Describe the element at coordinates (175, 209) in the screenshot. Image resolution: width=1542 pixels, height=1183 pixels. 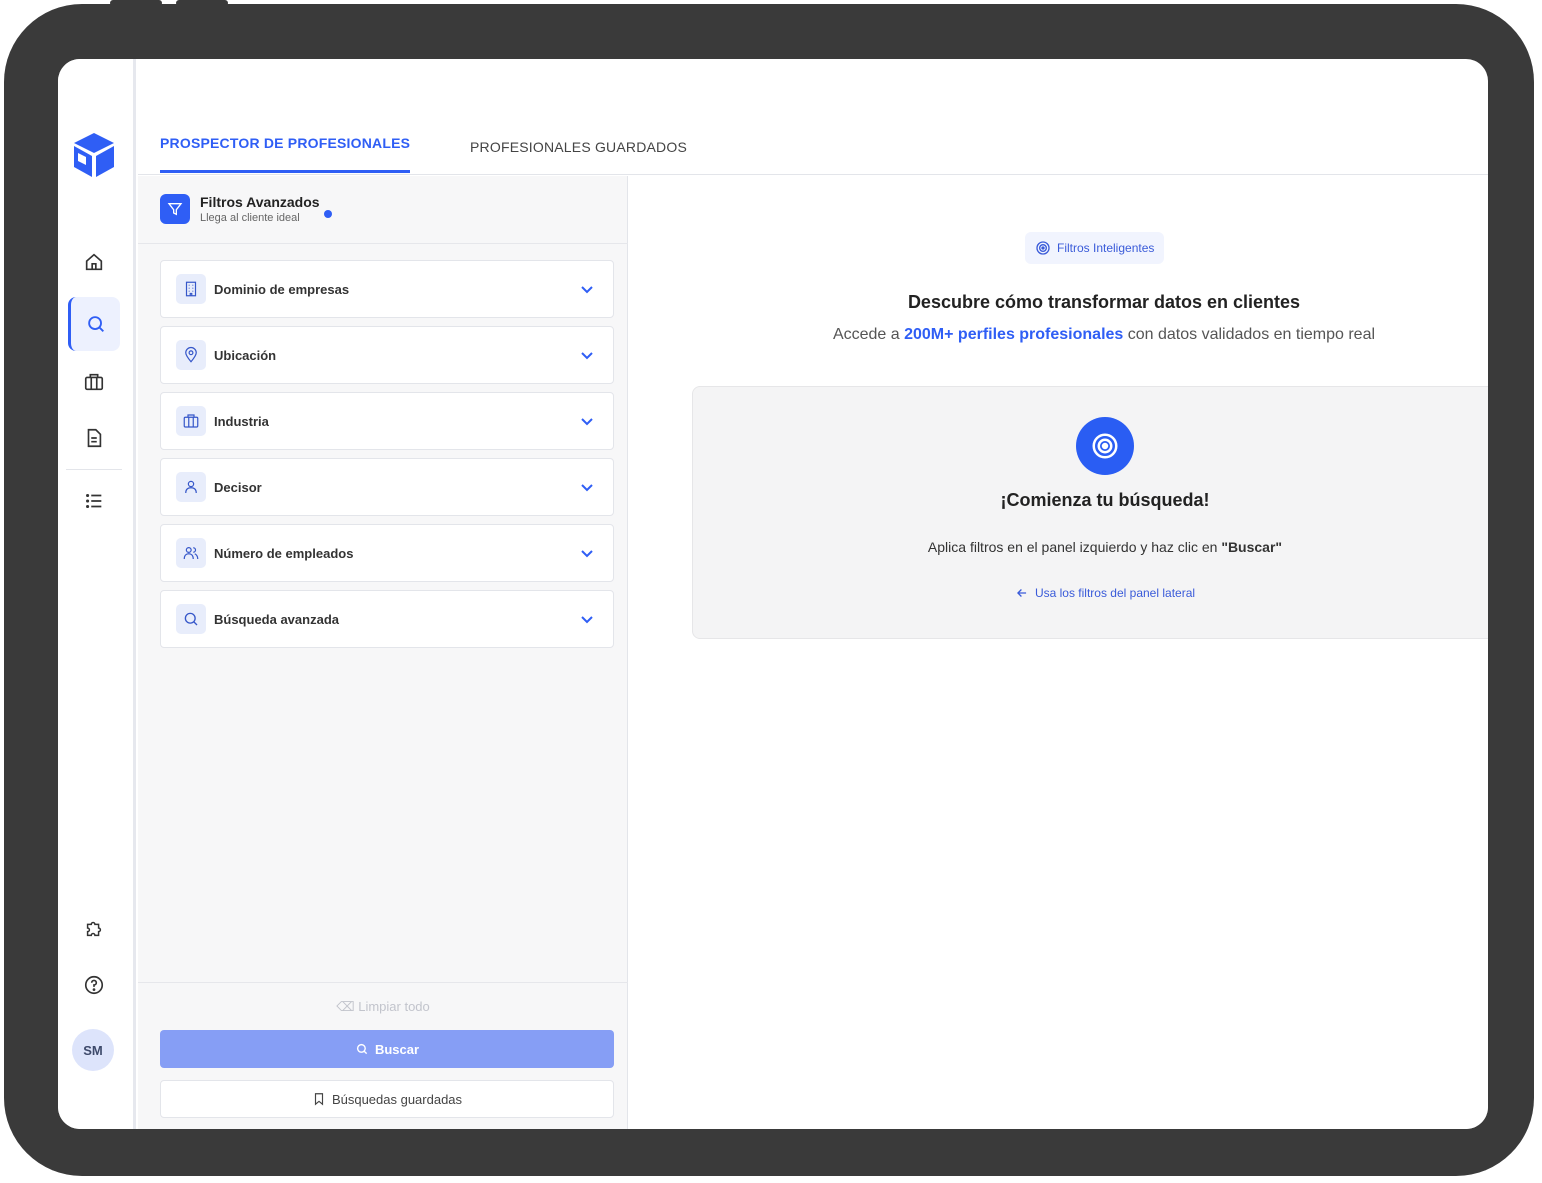
I see `filter-icon` at that location.